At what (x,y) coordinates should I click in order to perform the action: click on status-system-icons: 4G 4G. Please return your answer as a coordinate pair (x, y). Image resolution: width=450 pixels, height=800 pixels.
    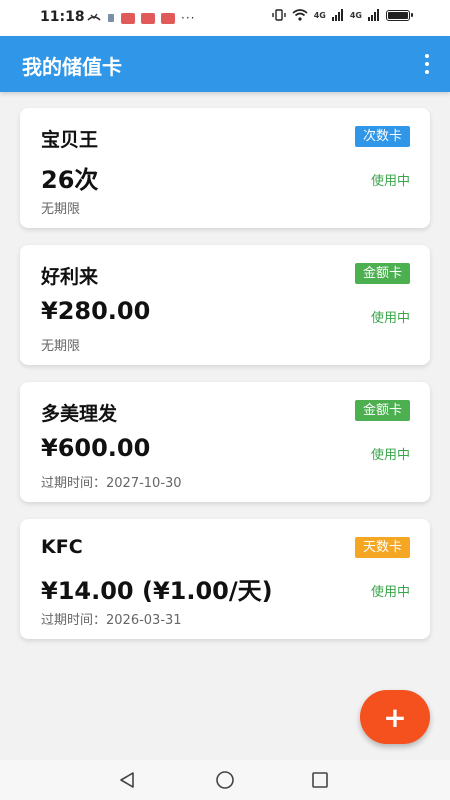
    Looking at the image, I should click on (342, 15).